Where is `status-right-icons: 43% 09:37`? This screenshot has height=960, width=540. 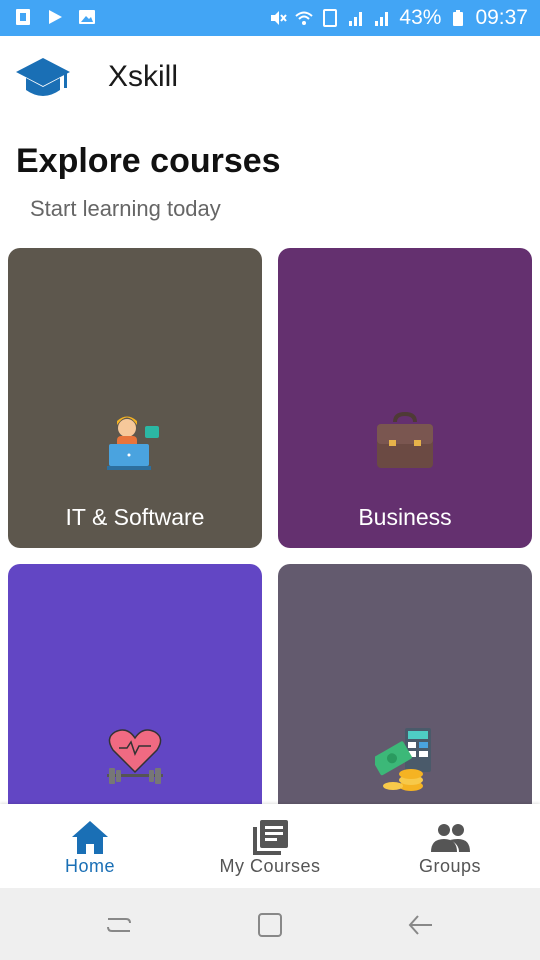
status-right-icons: 43% 09:37 is located at coordinates (398, 18).